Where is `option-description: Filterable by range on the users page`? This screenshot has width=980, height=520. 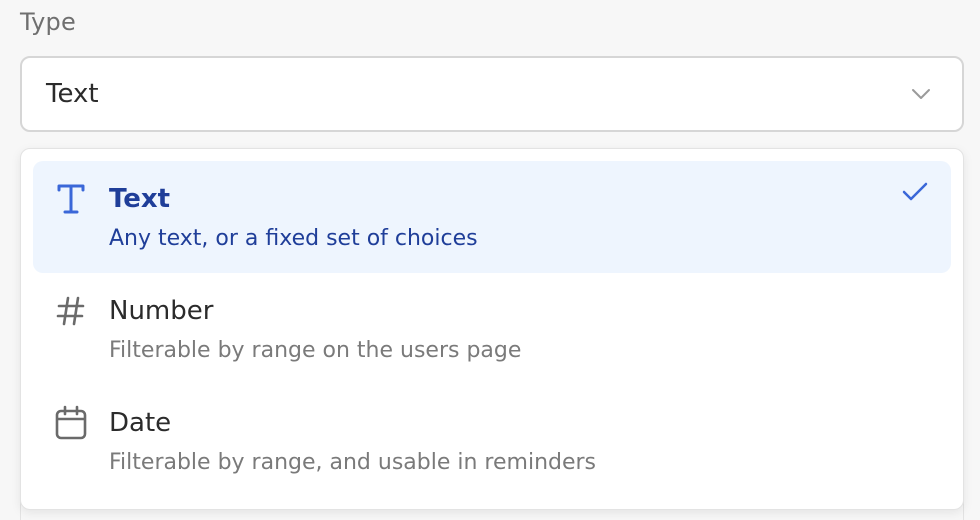 option-description: Filterable by range on the users page is located at coordinates (315, 350).